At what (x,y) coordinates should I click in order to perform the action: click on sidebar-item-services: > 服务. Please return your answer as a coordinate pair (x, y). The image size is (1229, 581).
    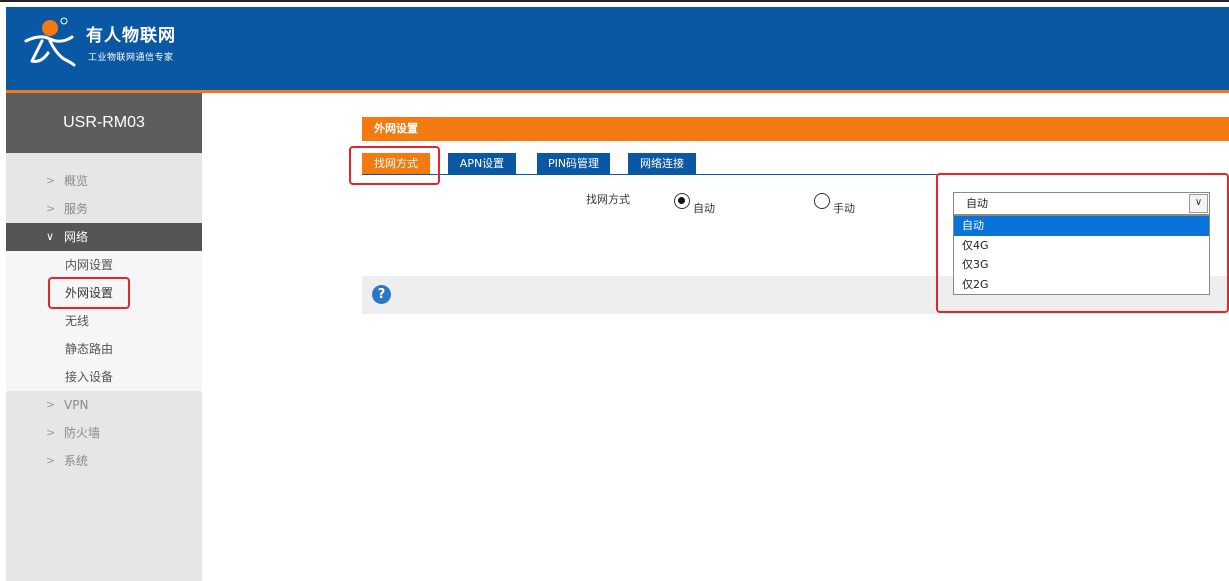
    Looking at the image, I should click on (104, 209).